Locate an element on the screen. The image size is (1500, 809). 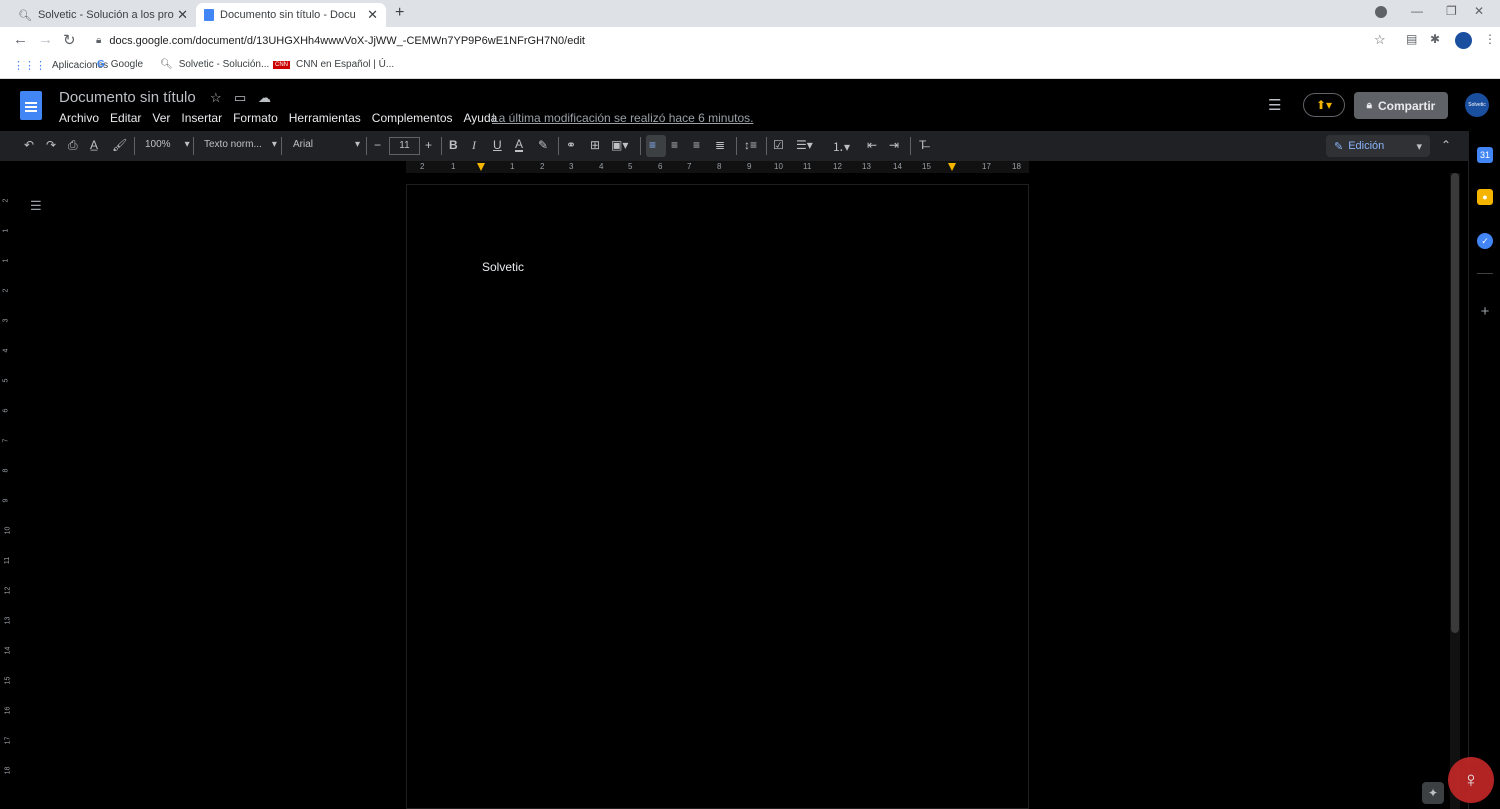
zoom-select: 100% ▾ is located at coordinates (167, 144).